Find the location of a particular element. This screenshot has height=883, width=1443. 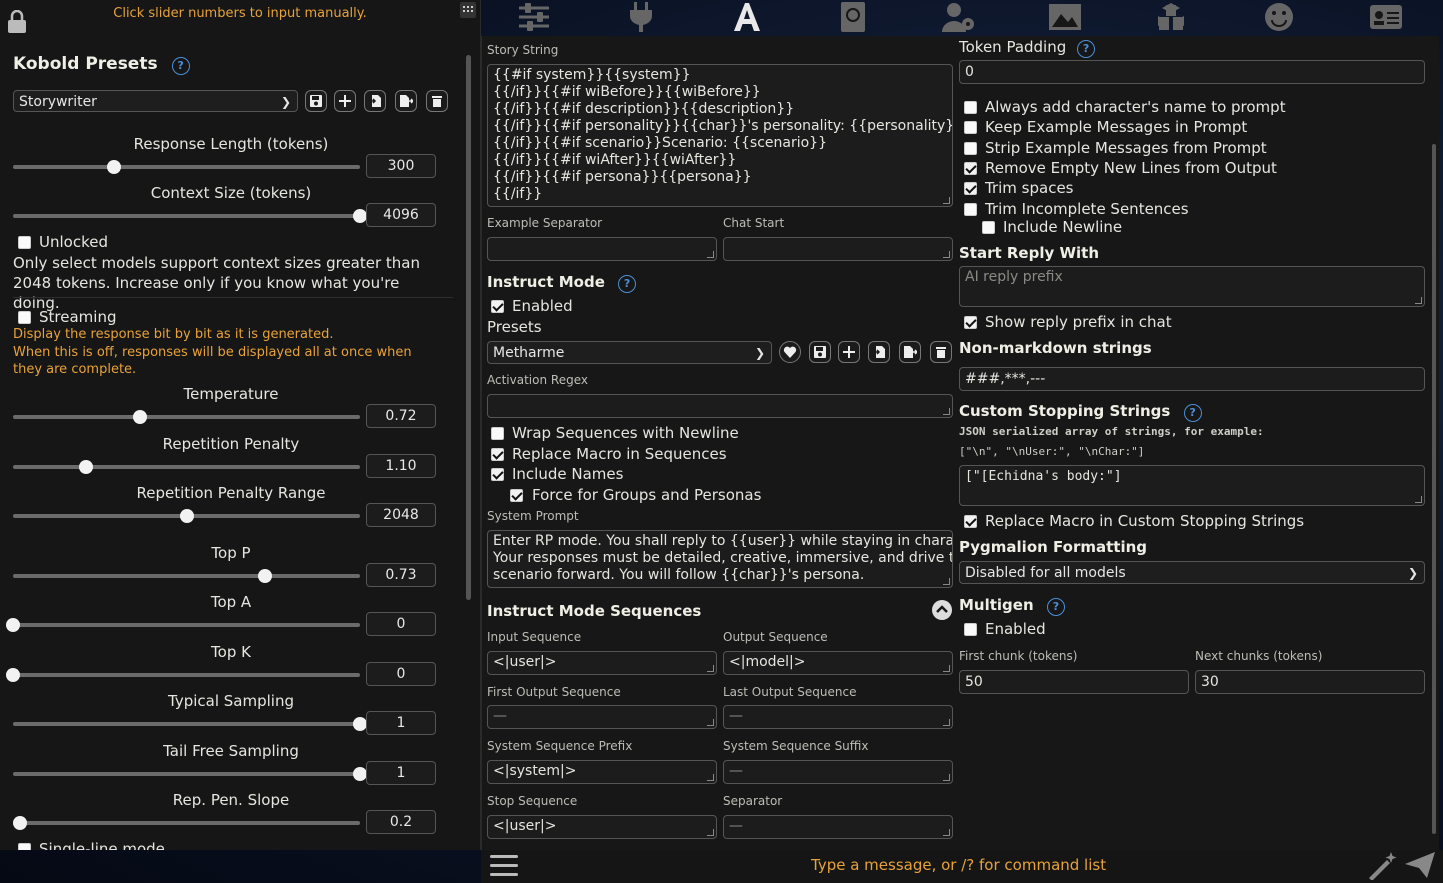

response-length-slider is located at coordinates (186, 167).